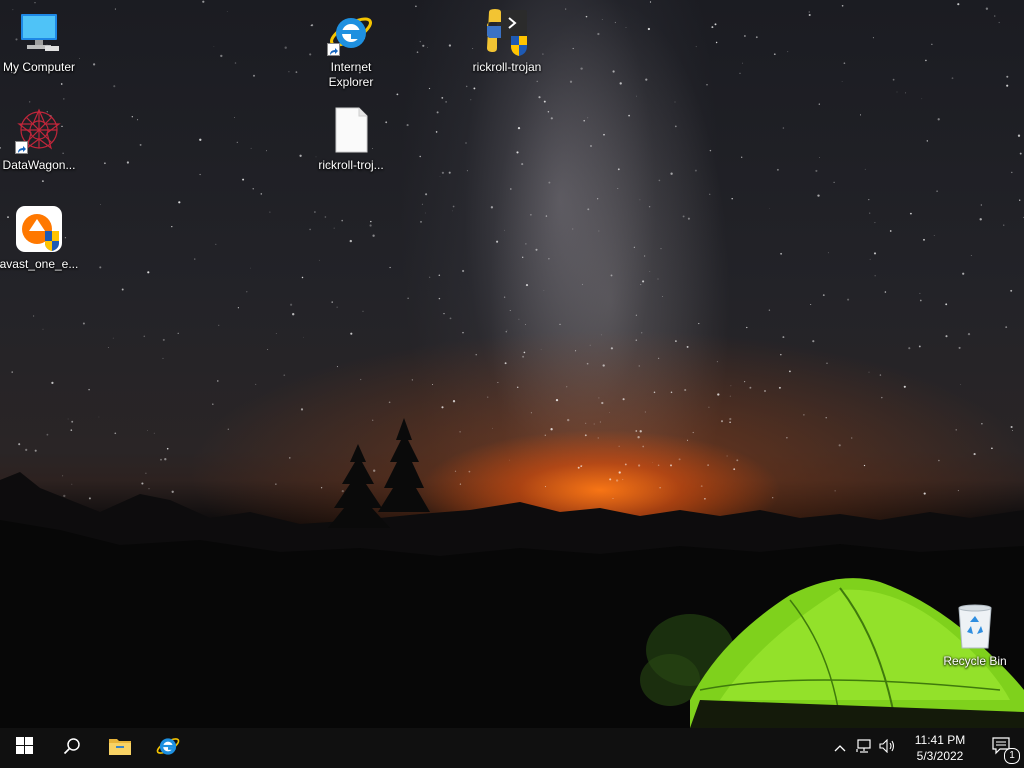 This screenshot has height=768, width=1024. Describe the element at coordinates (940, 740) in the screenshot. I see `clock-time: 11:41 PM` at that location.